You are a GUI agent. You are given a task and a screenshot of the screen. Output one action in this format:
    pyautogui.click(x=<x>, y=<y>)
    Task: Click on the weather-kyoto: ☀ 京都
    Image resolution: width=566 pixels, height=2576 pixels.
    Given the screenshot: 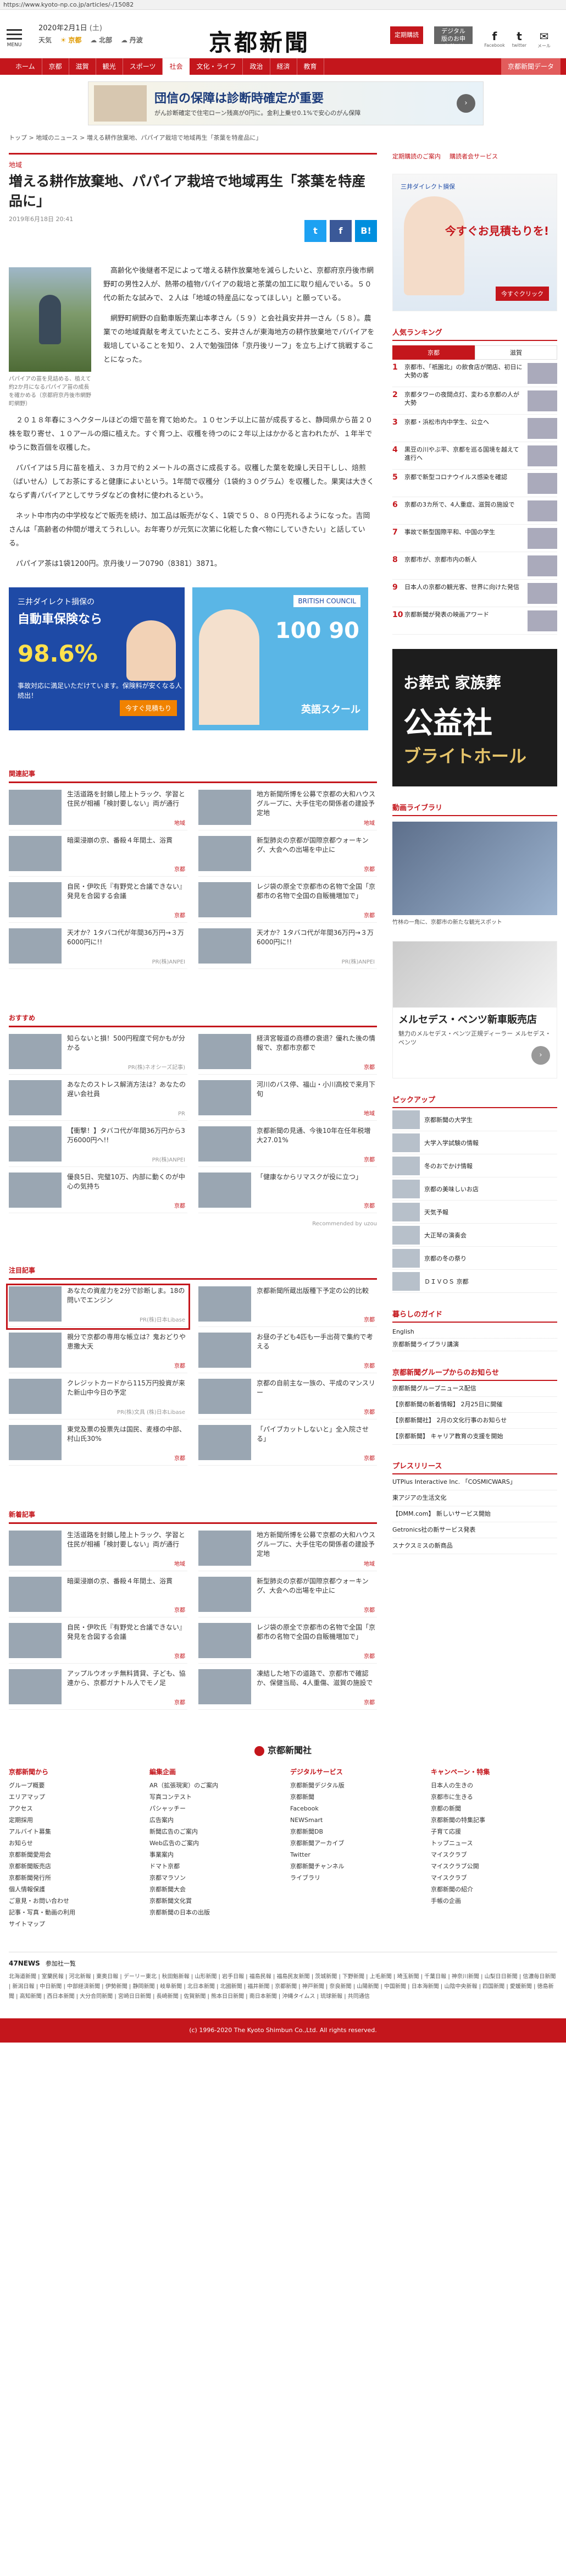 What is the action you would take?
    pyautogui.click(x=71, y=40)
    